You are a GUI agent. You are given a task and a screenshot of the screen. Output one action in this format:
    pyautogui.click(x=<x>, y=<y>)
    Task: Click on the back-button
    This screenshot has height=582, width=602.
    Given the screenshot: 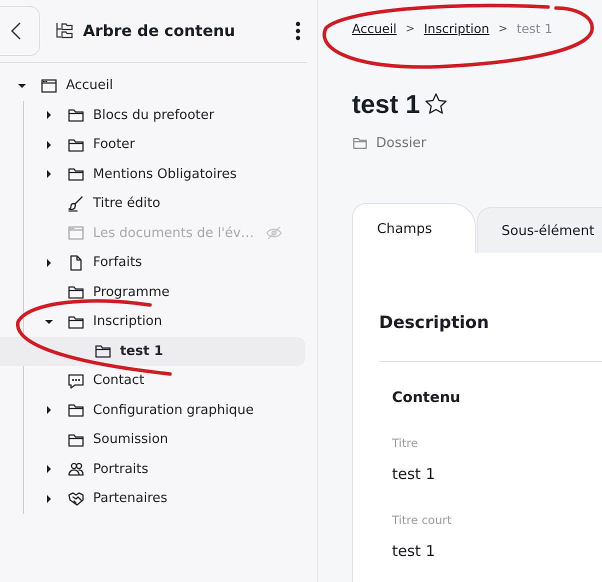 What is the action you would take?
    pyautogui.click(x=20, y=31)
    